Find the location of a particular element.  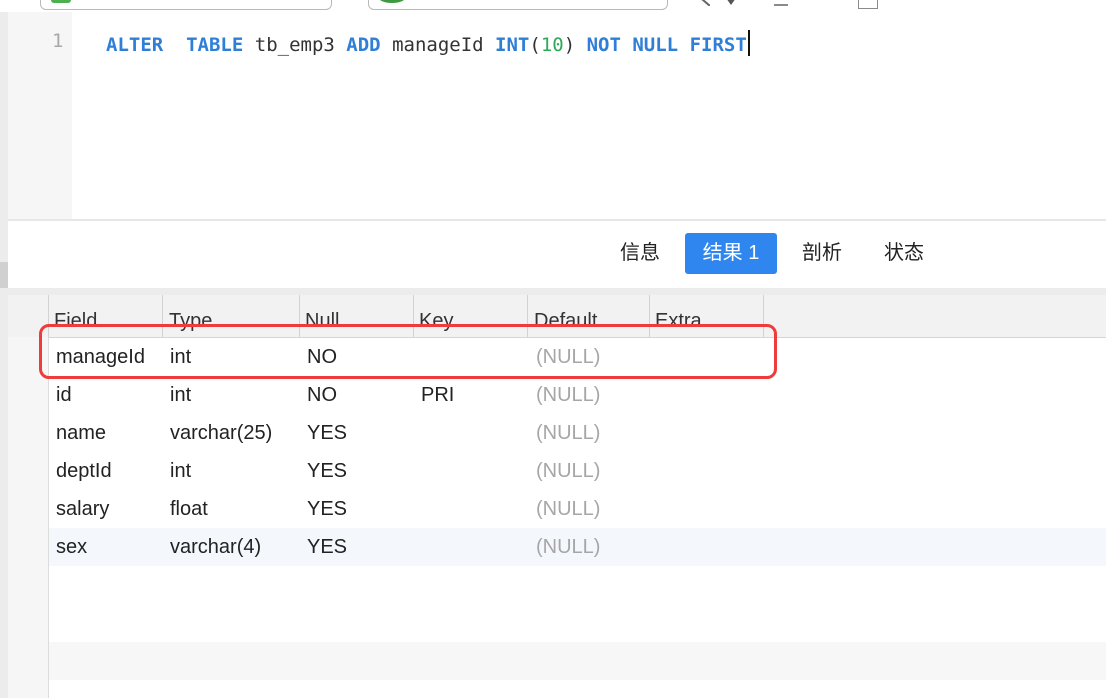

grid-header: Field Type Null Key Default Extra is located at coordinates (557, 316).